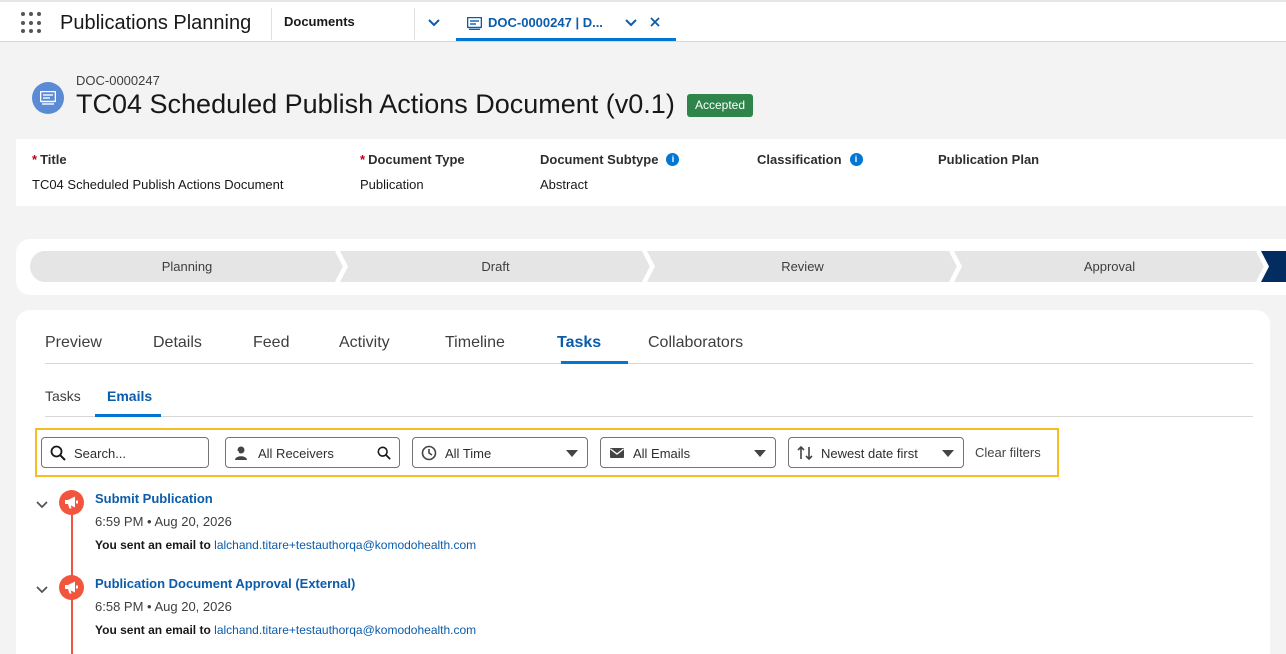 The image size is (1286, 654). I want to click on subtab-bar: Tasks Emails, so click(649, 398).